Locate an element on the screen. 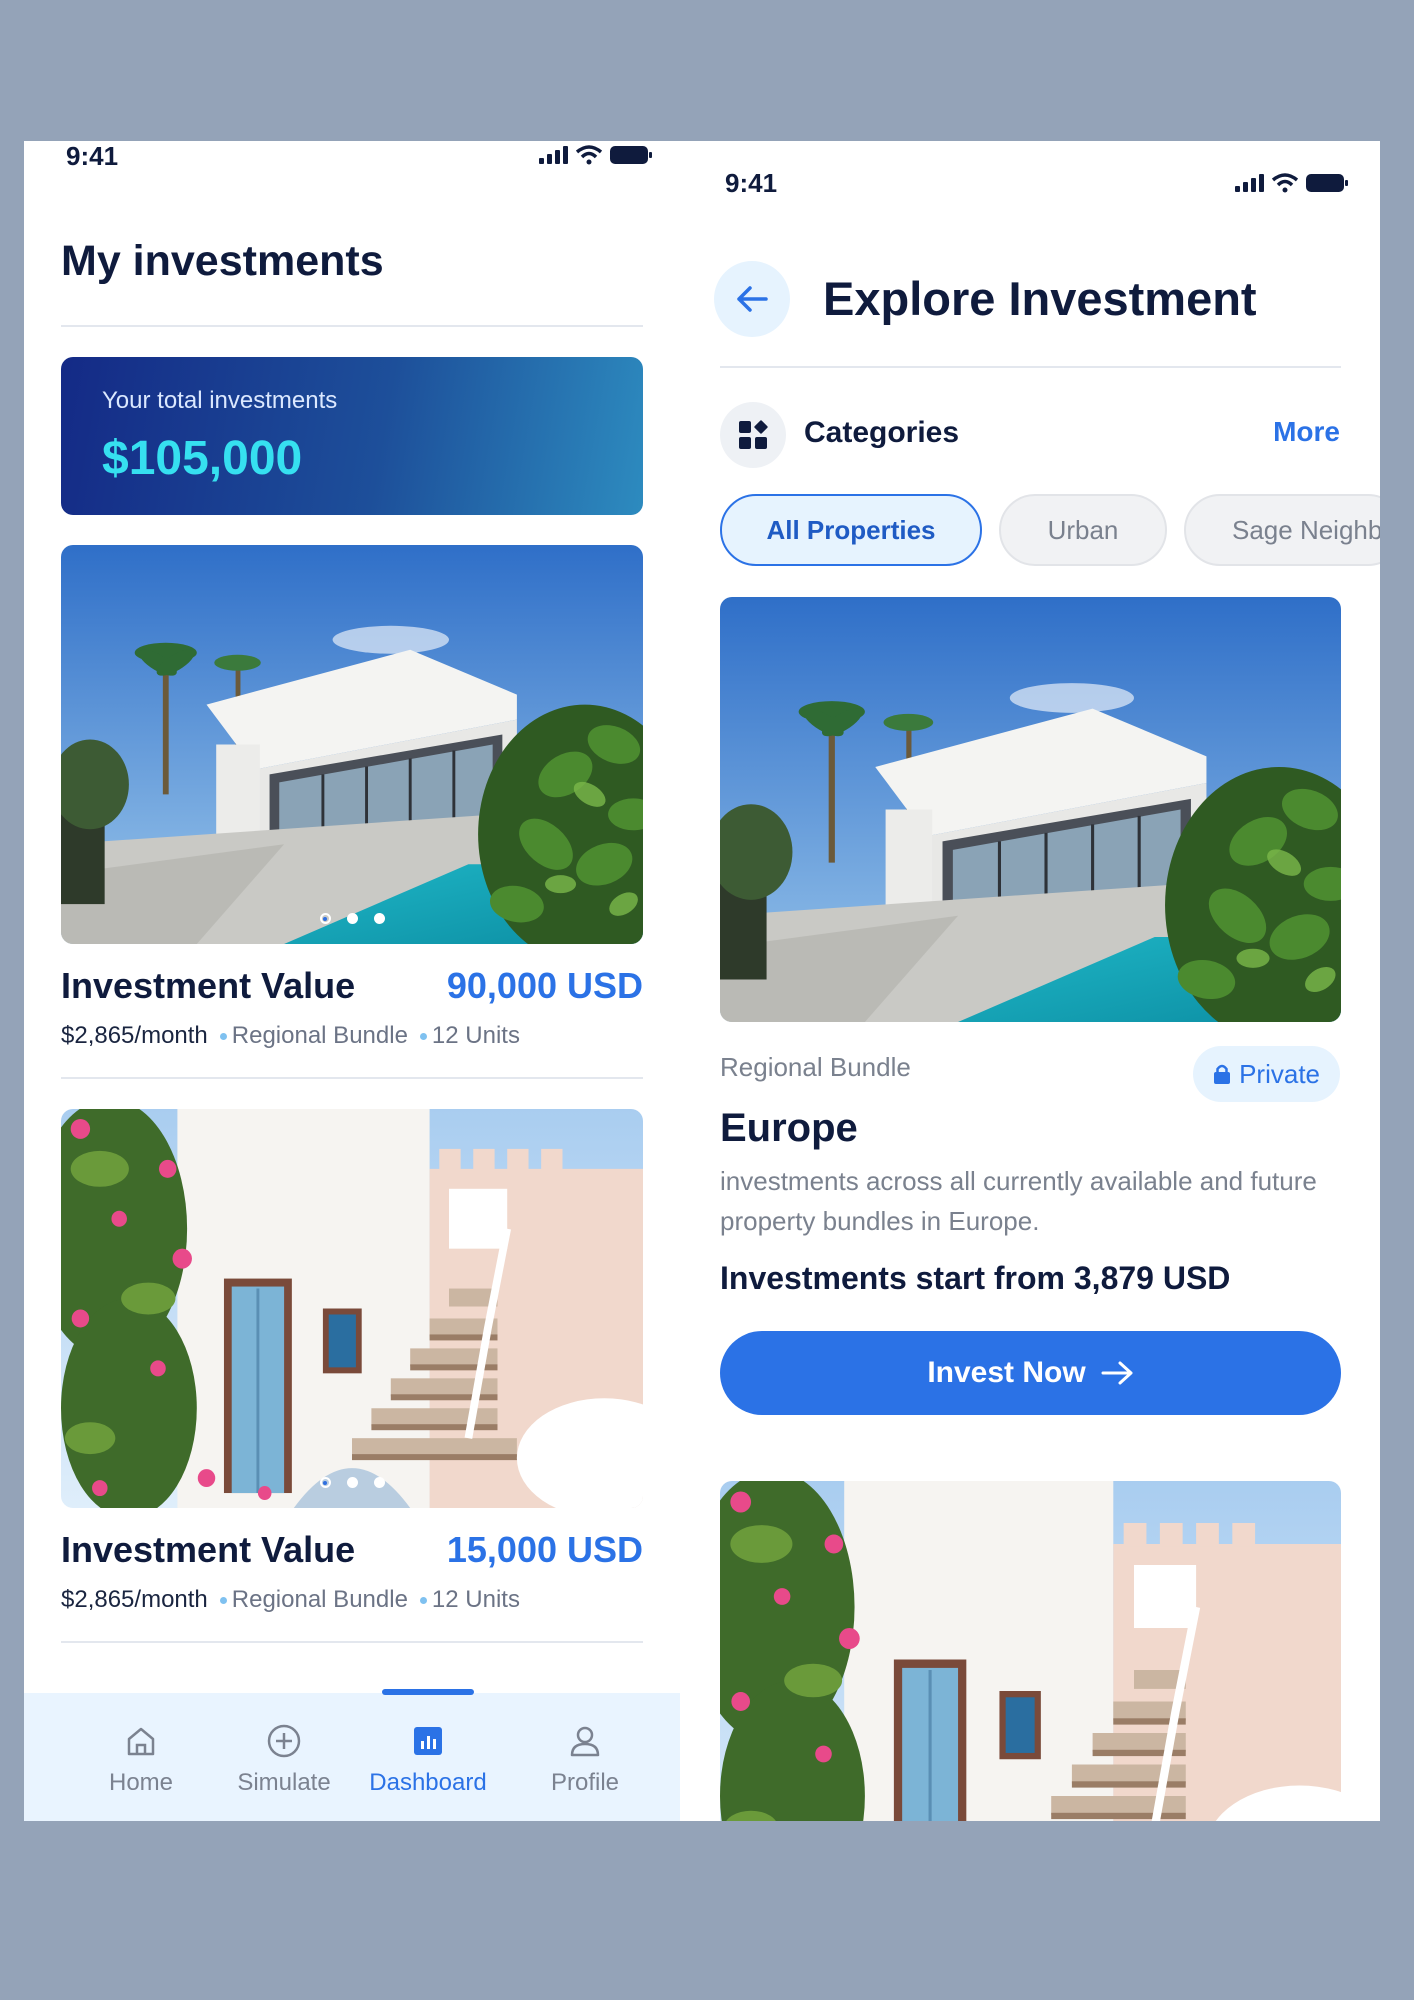  tab-profile: Profile is located at coordinates (585, 1757).